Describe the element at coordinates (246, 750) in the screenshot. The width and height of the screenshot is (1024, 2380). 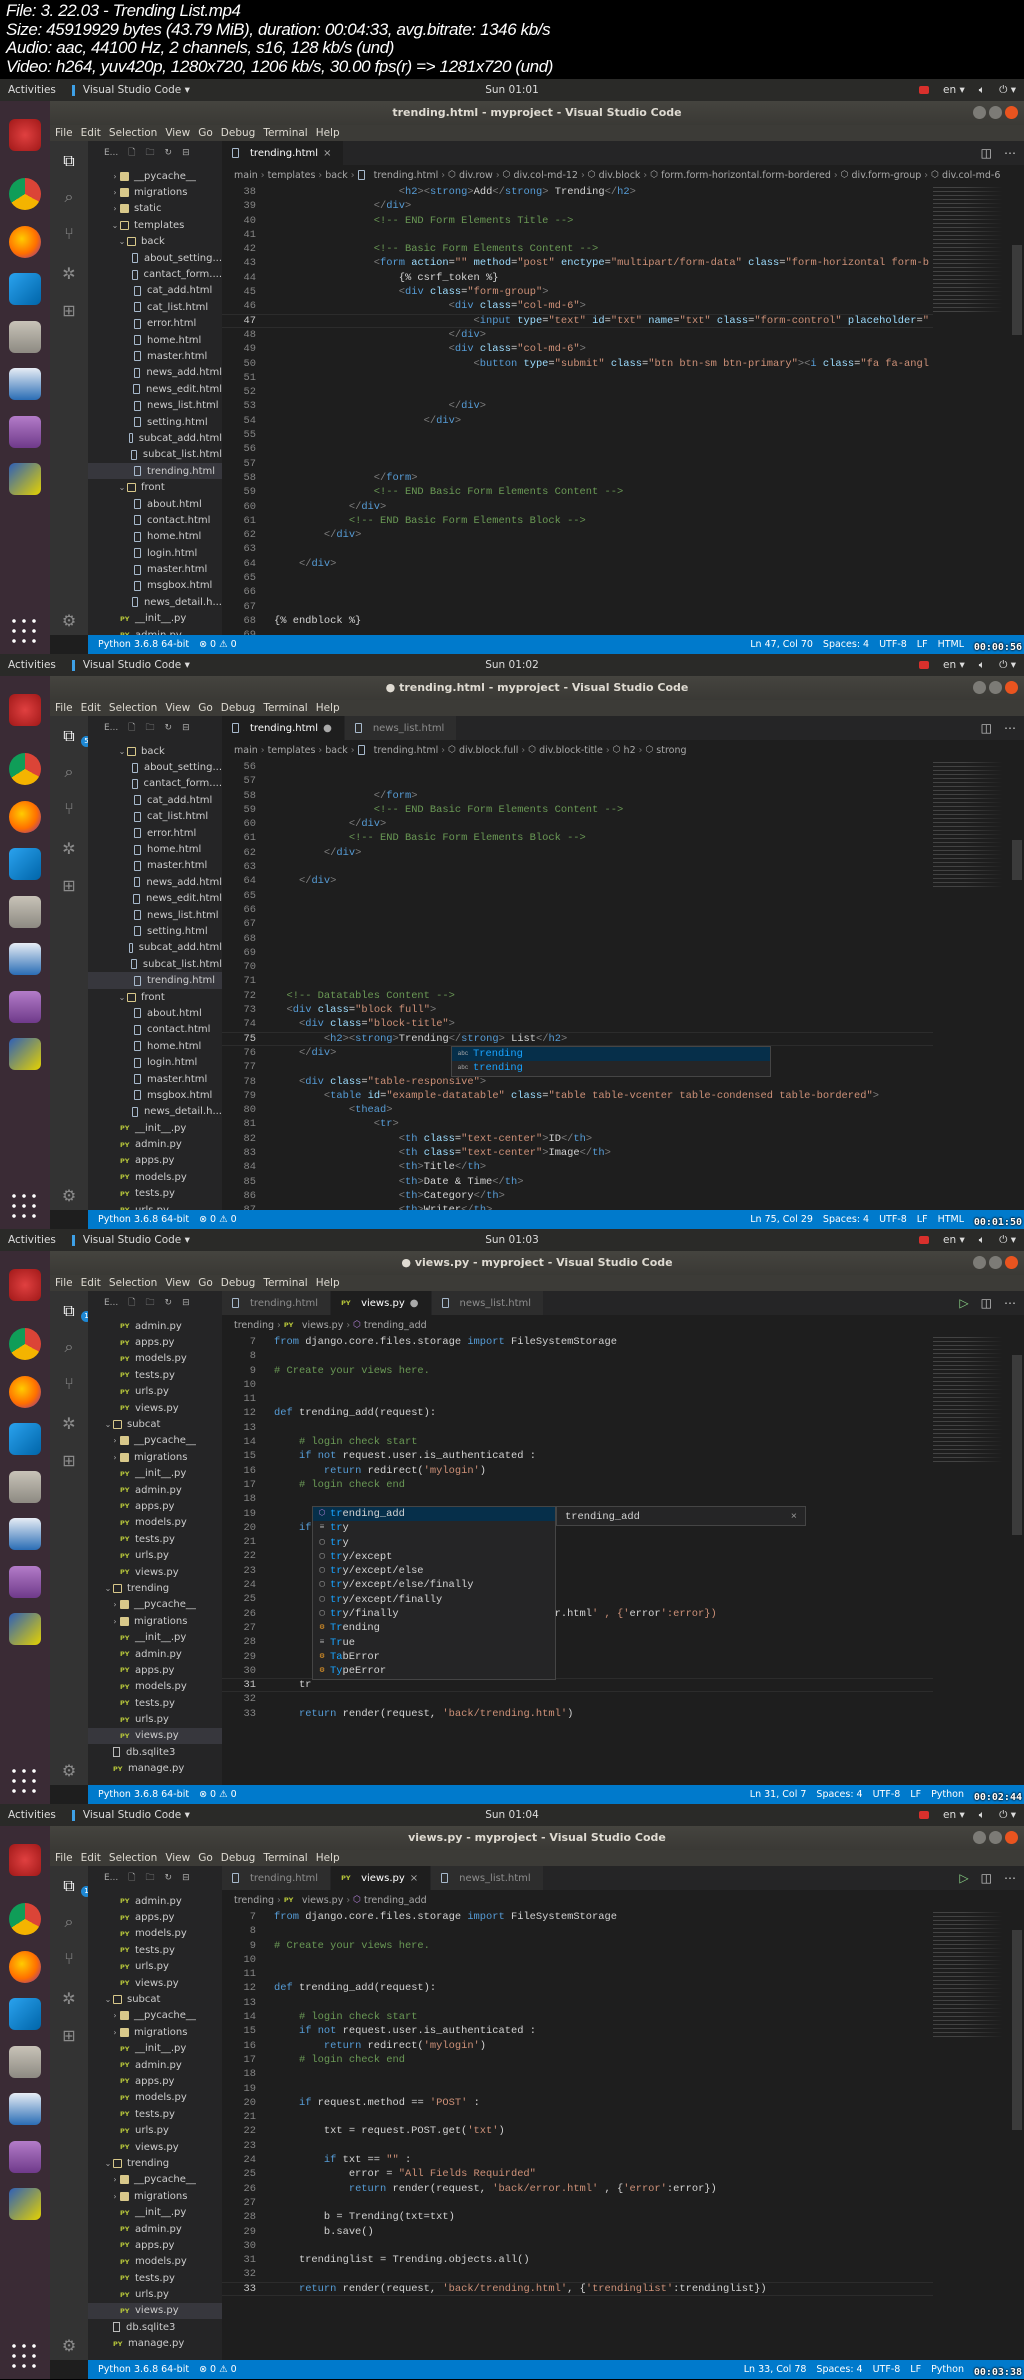
I see `breadcrumb-item: main` at that location.